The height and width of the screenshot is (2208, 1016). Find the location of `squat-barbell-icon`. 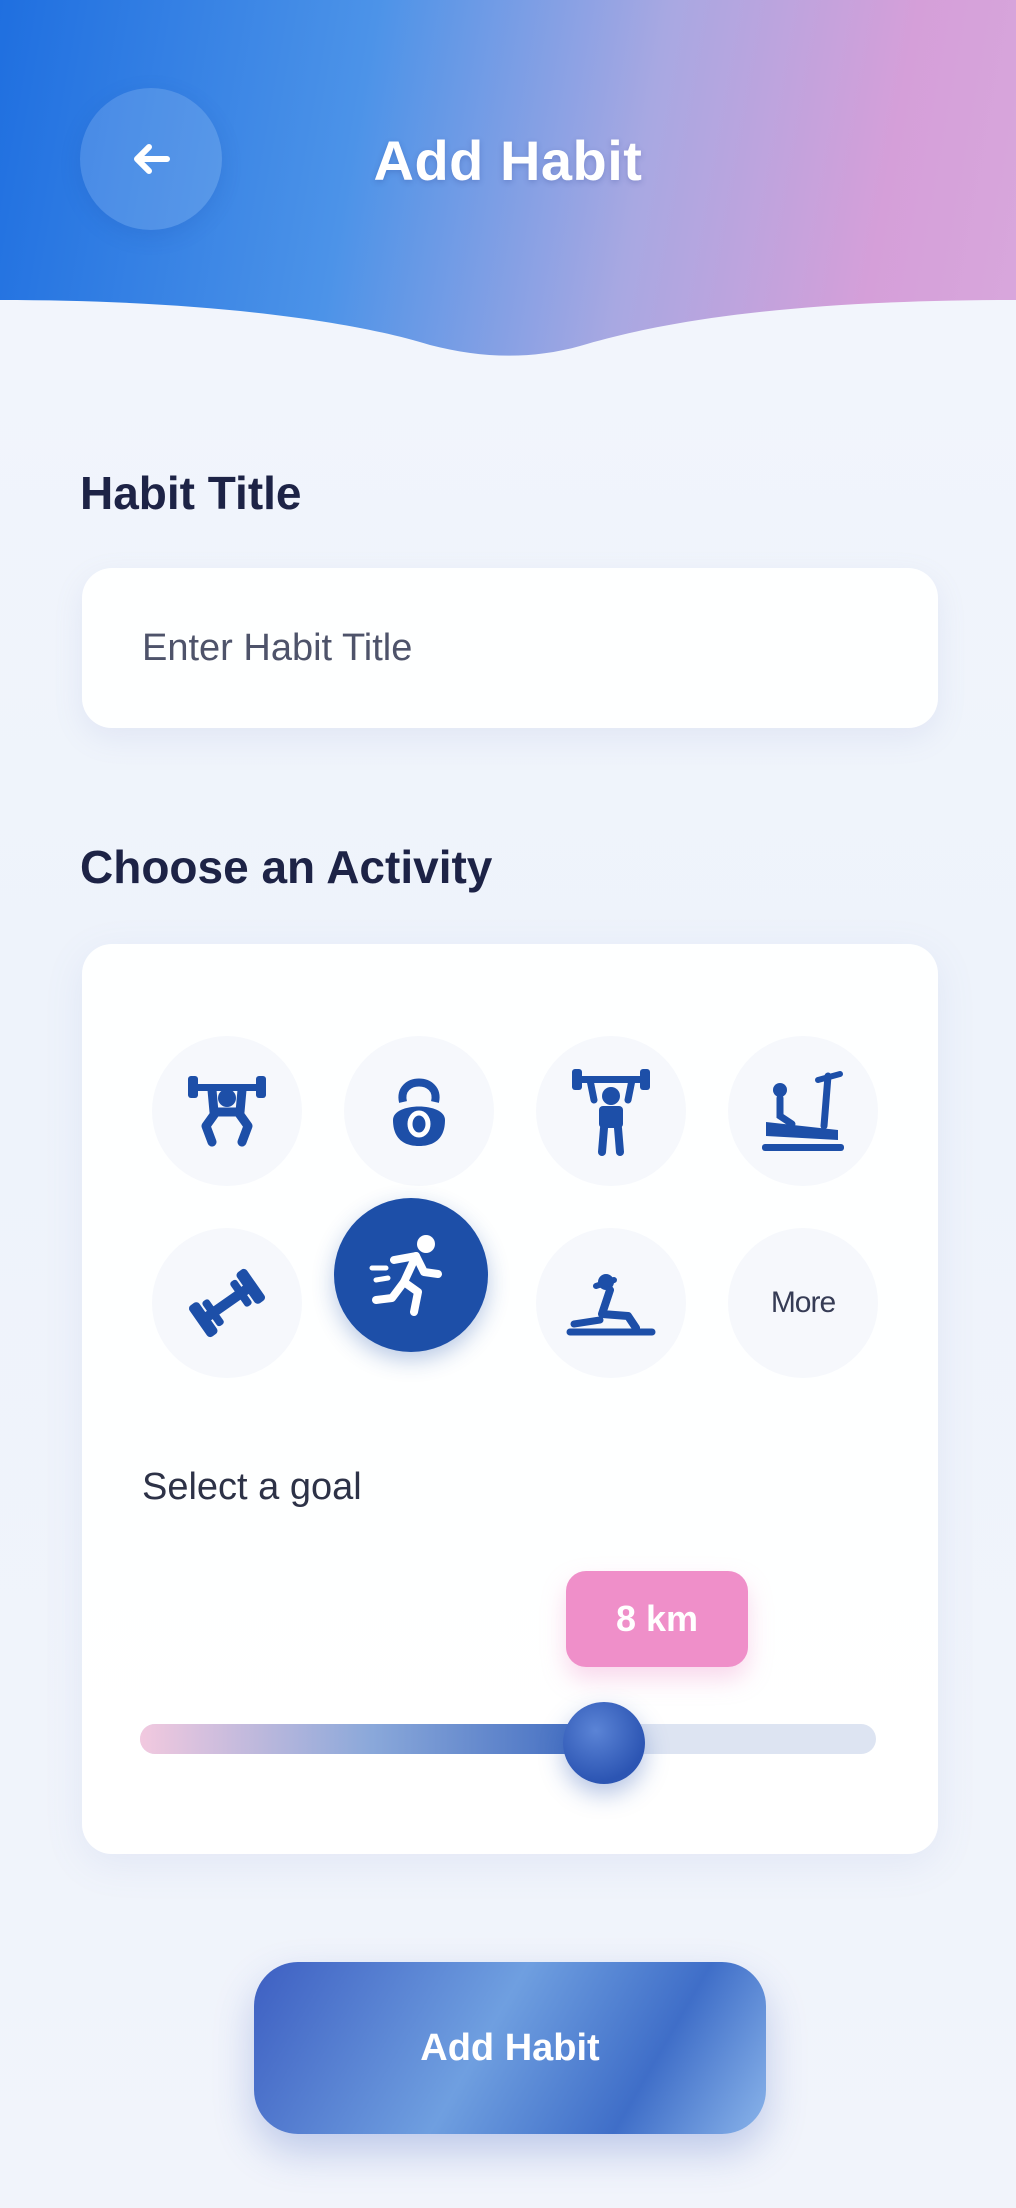

squat-barbell-icon is located at coordinates (227, 1111).